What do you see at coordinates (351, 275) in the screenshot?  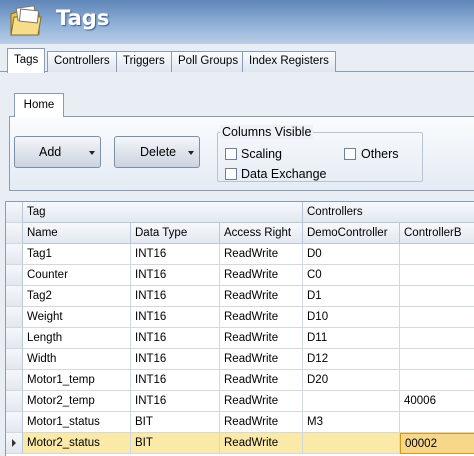 I see `cell-democontroller: C0` at bounding box center [351, 275].